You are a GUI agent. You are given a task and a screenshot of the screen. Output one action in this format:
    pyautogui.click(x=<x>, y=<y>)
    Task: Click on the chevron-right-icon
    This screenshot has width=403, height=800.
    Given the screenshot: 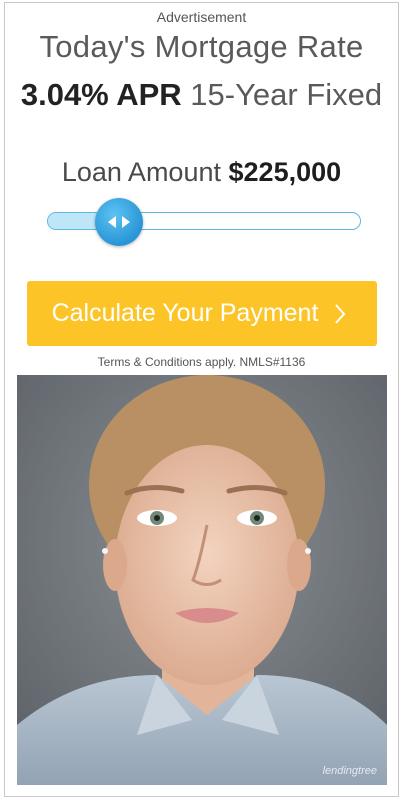 What is the action you would take?
    pyautogui.click(x=340, y=314)
    